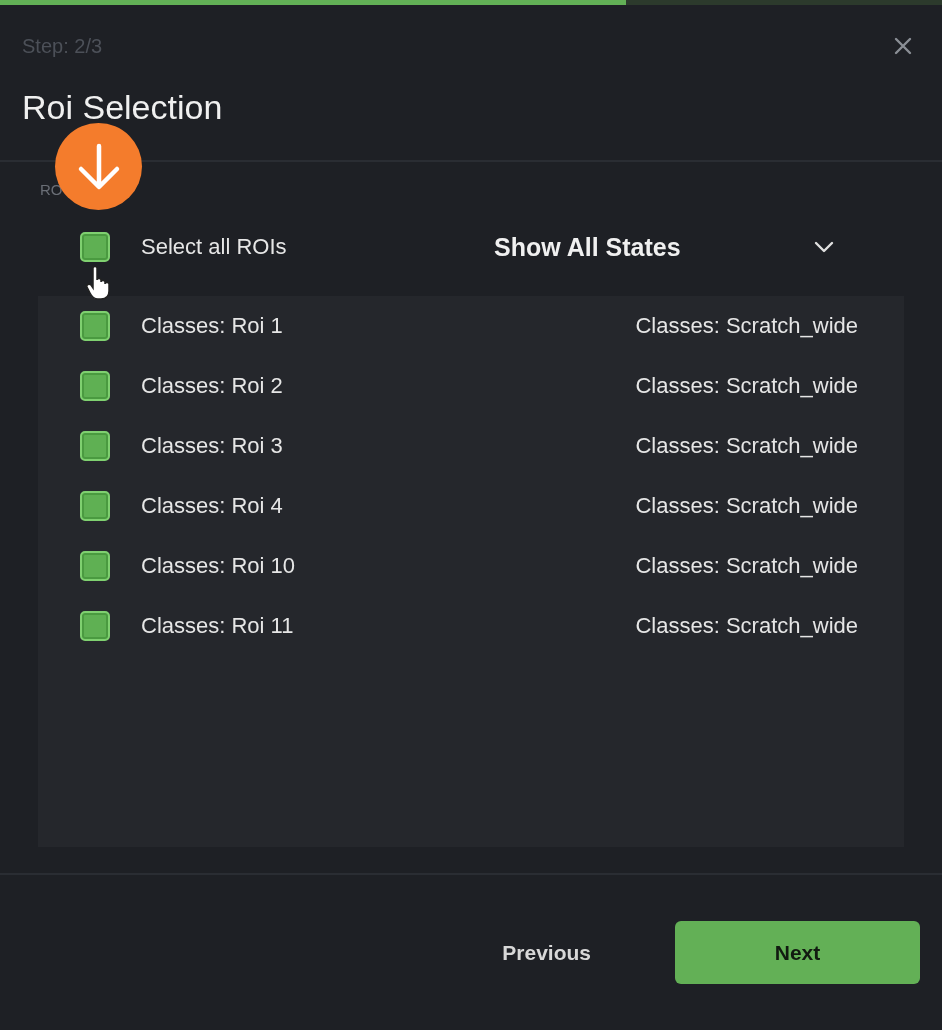  I want to click on previous-button: Previous, so click(546, 952).